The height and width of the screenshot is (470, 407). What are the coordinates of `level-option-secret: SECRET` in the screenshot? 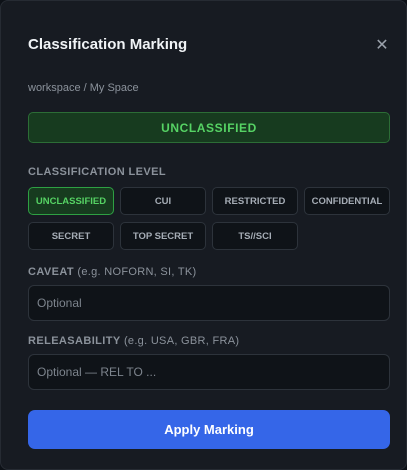 It's located at (71, 236).